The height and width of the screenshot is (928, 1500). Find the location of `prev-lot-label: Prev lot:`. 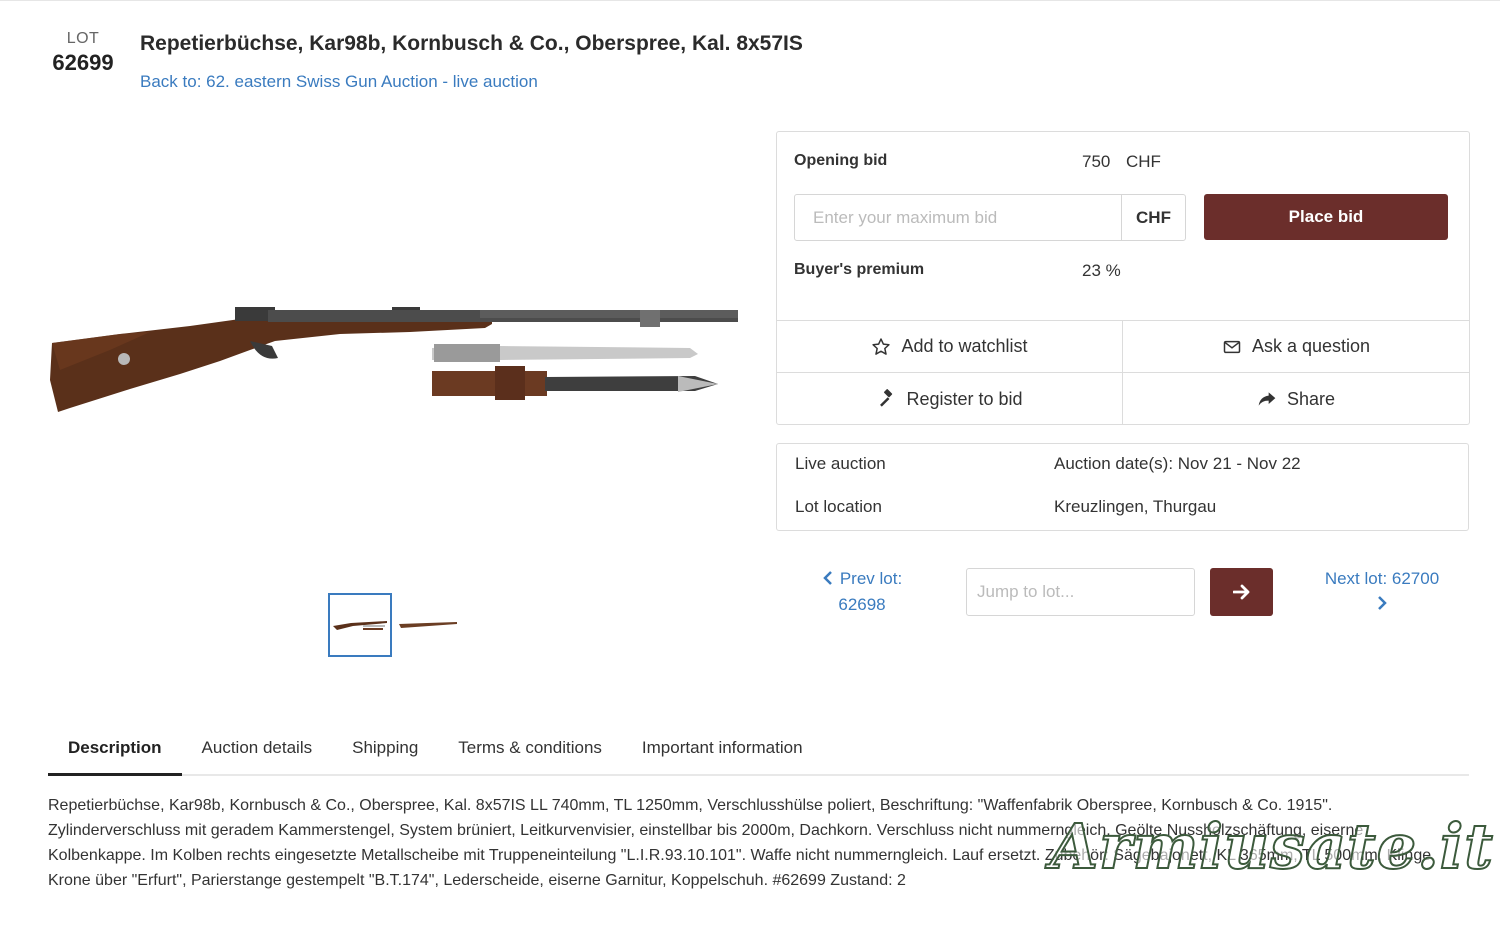

prev-lot-label: Prev lot: is located at coordinates (871, 578).